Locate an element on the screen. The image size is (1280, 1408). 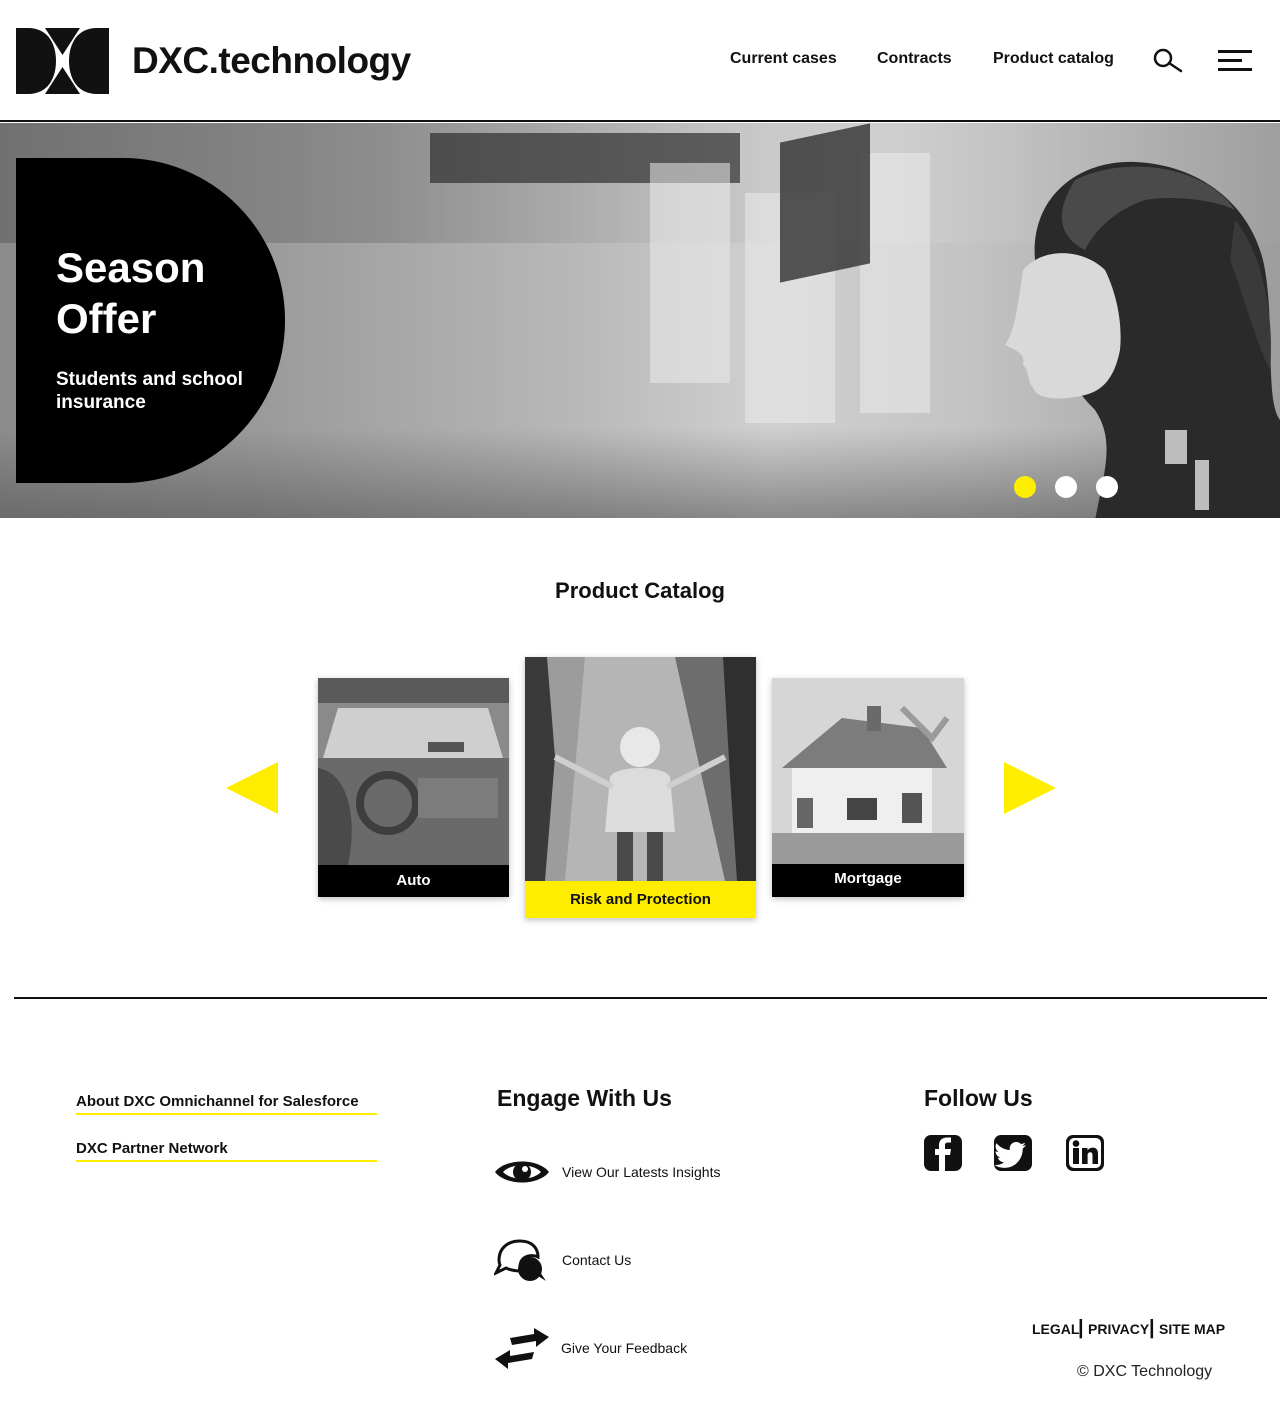
header-divider is located at coordinates (640, 121).